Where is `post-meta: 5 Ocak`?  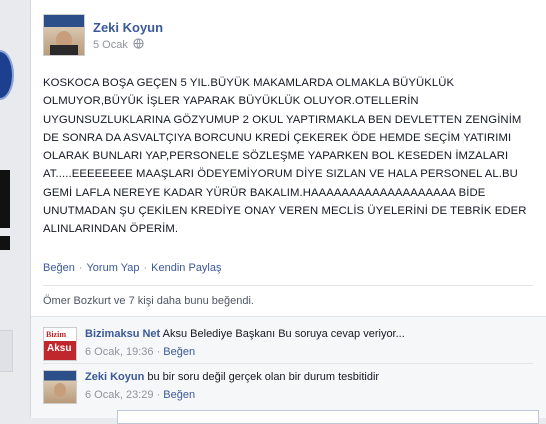 post-meta: 5 Ocak is located at coordinates (118, 45).